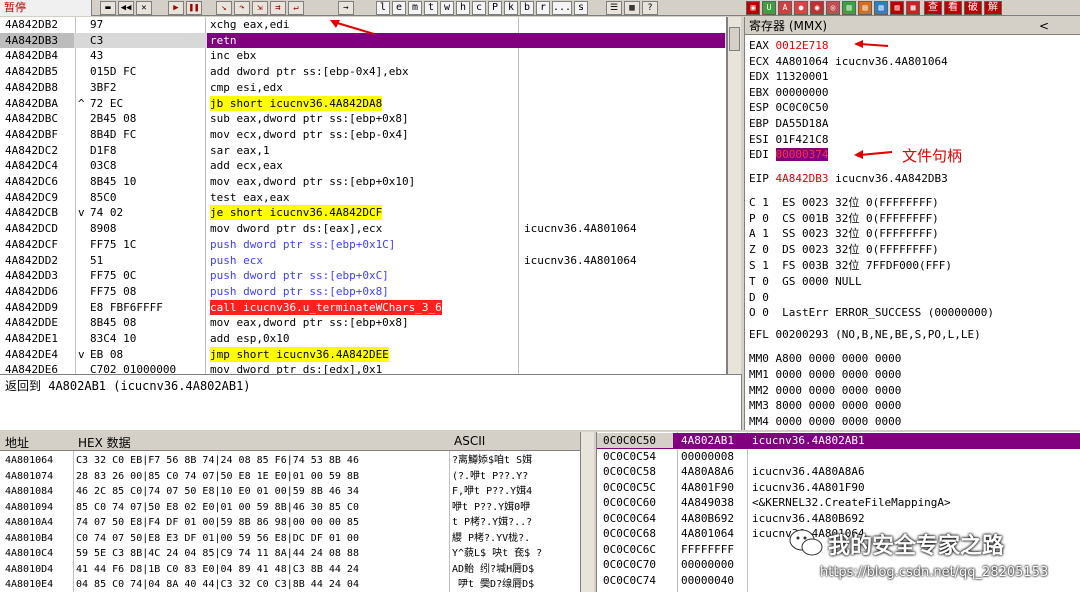 Image resolution: width=1080 pixels, height=592 pixels. Describe the element at coordinates (897, 8) in the screenshot. I see `plugin-icon-10: ▨` at that location.